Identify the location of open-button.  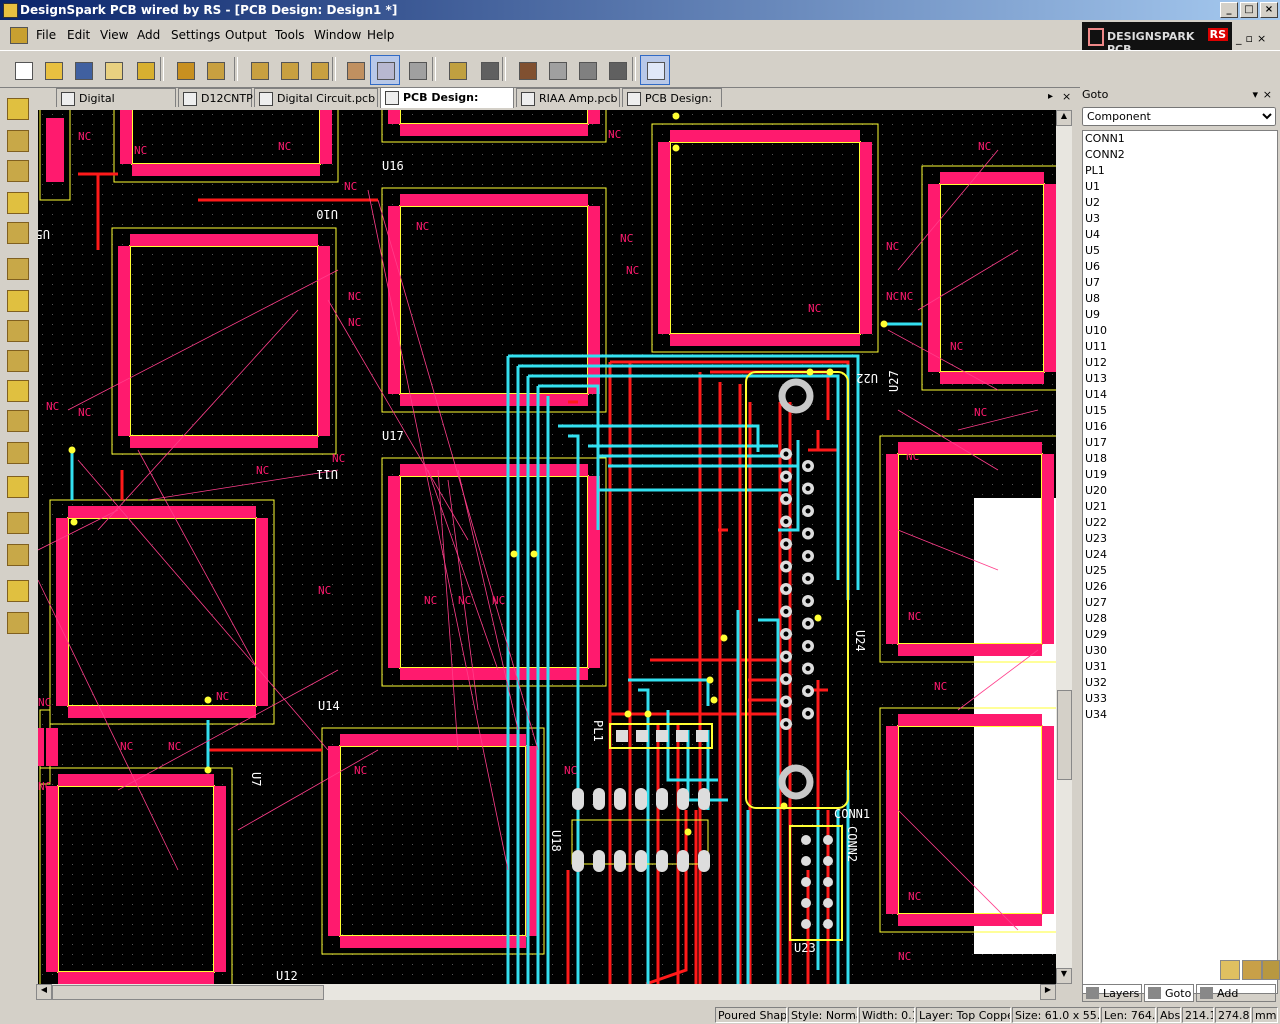
(53, 70).